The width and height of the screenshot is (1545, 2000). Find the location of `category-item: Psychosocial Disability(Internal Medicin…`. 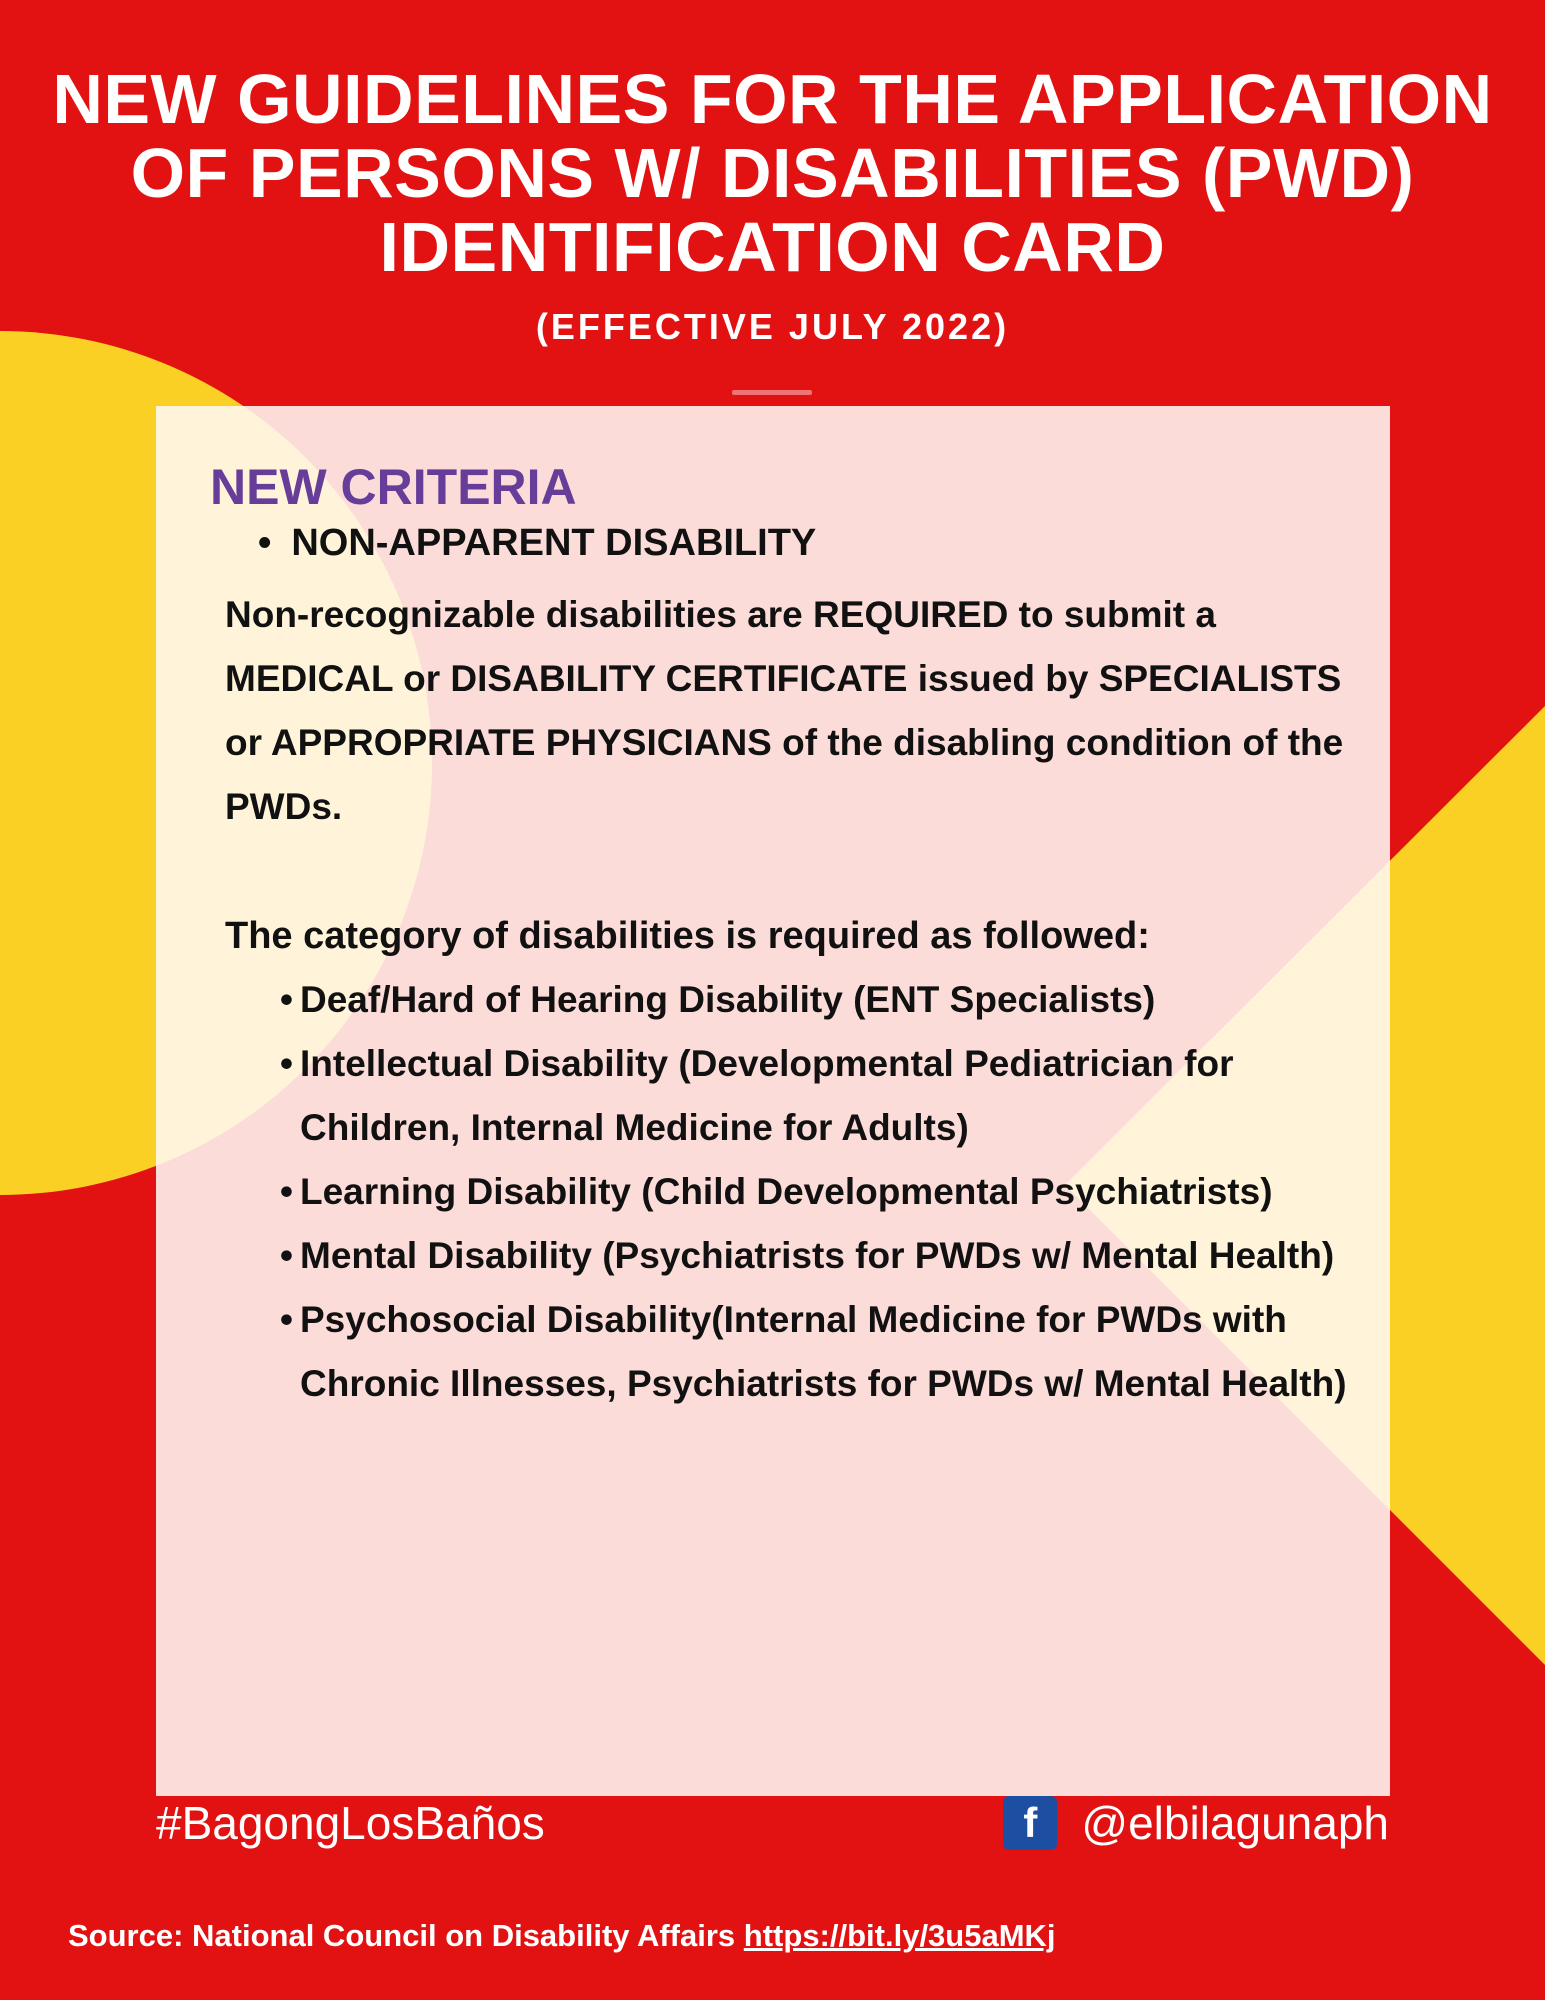

category-item: Psychosocial Disability(Internal Medicin… is located at coordinates (815, 1352).